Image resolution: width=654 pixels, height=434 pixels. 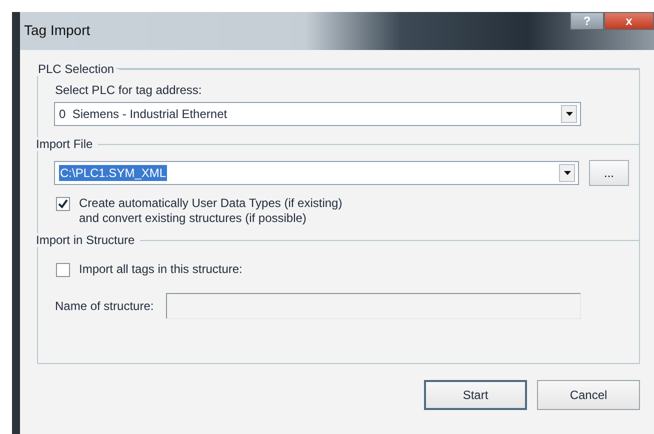 What do you see at coordinates (317, 114) in the screenshot?
I see `dropdown: 0 Siemens - Industrial Ethernet` at bounding box center [317, 114].